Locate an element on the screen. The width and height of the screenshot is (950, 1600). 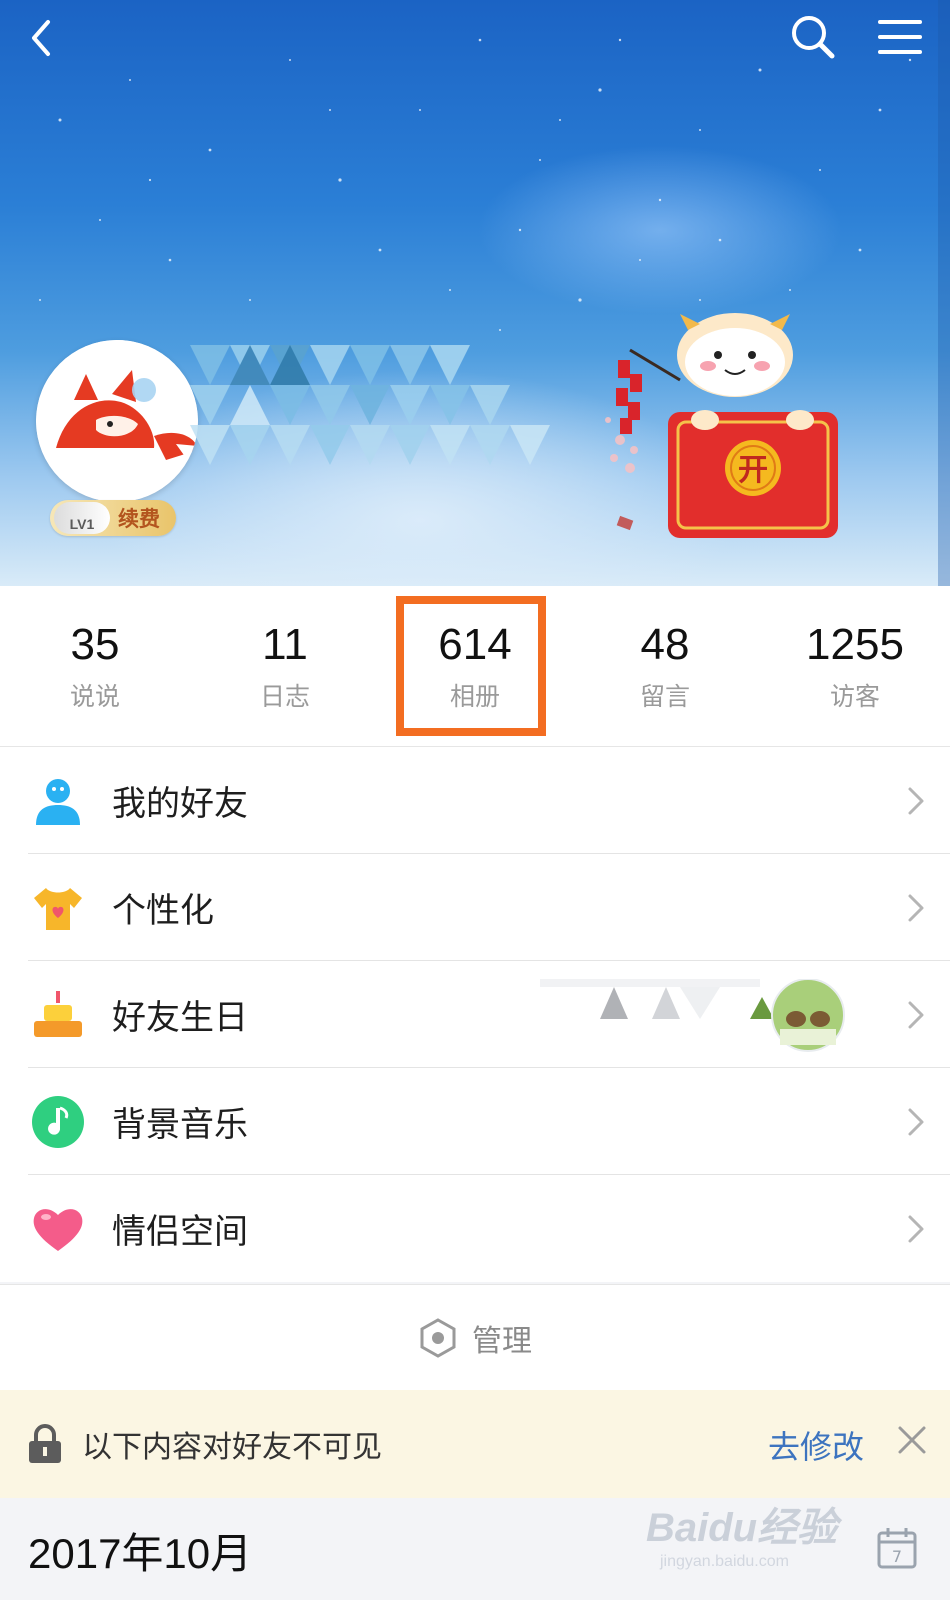
mosaic-blur-image is located at coordinates (370, 405).